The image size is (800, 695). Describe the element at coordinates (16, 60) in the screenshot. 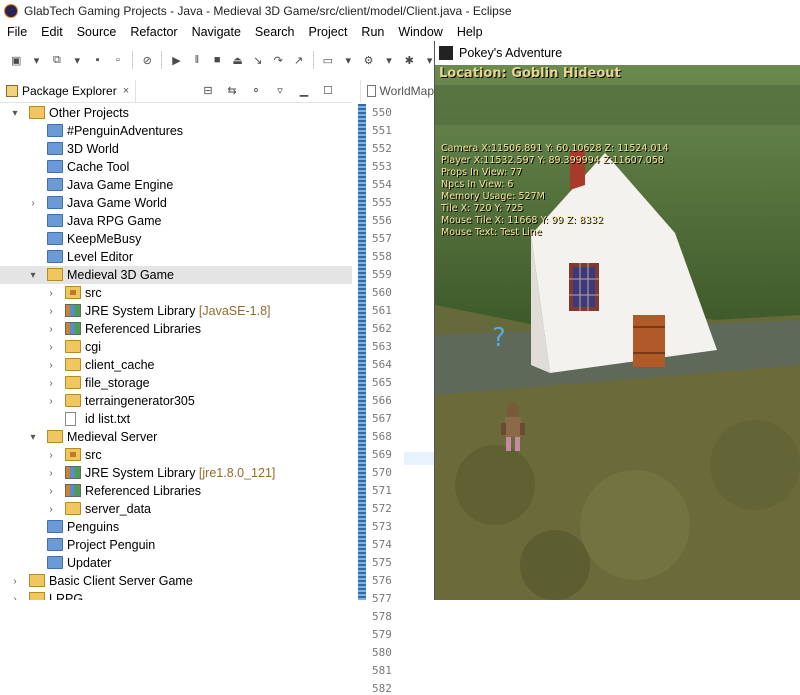

I see `new-wizard-icon: ▣` at that location.